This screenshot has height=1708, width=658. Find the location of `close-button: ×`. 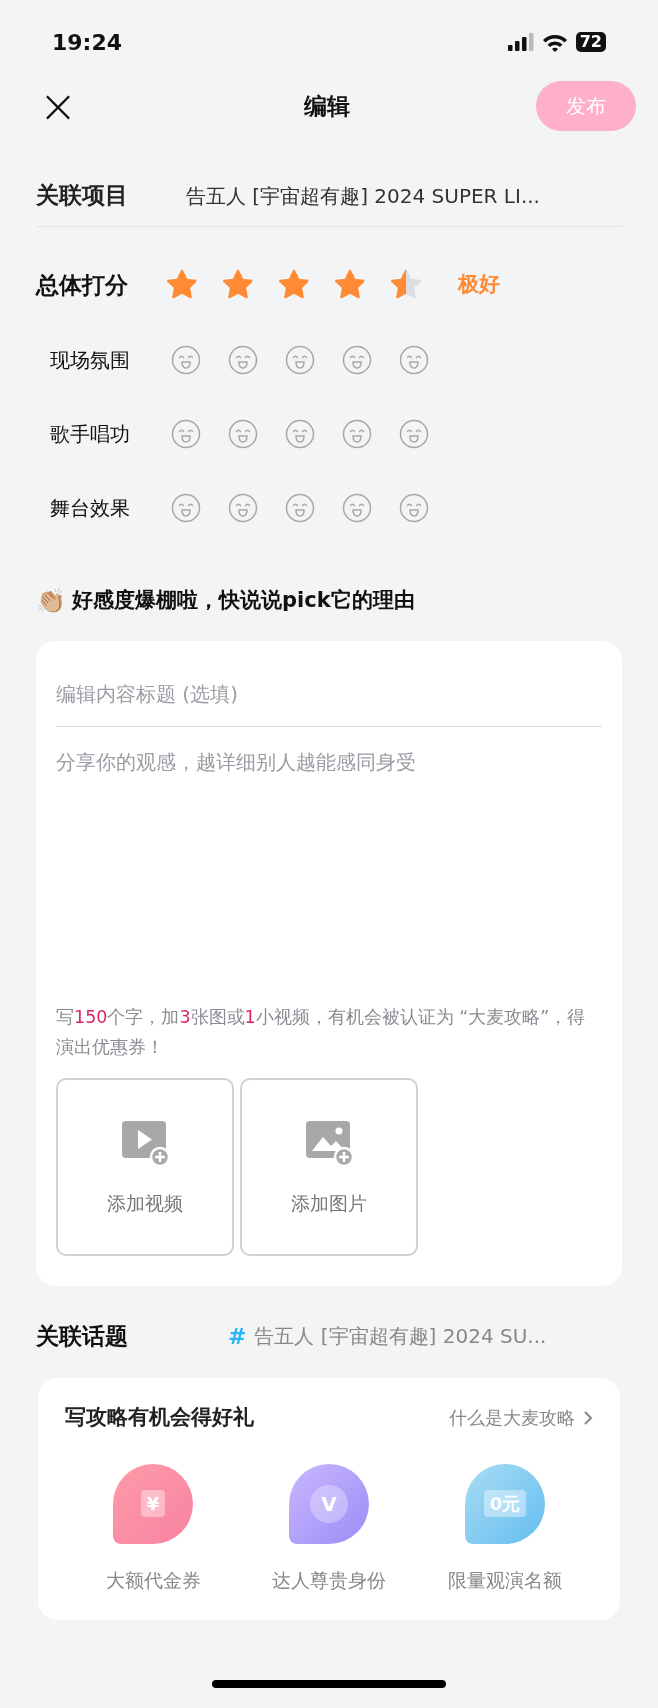

close-button: × is located at coordinates (58, 106).